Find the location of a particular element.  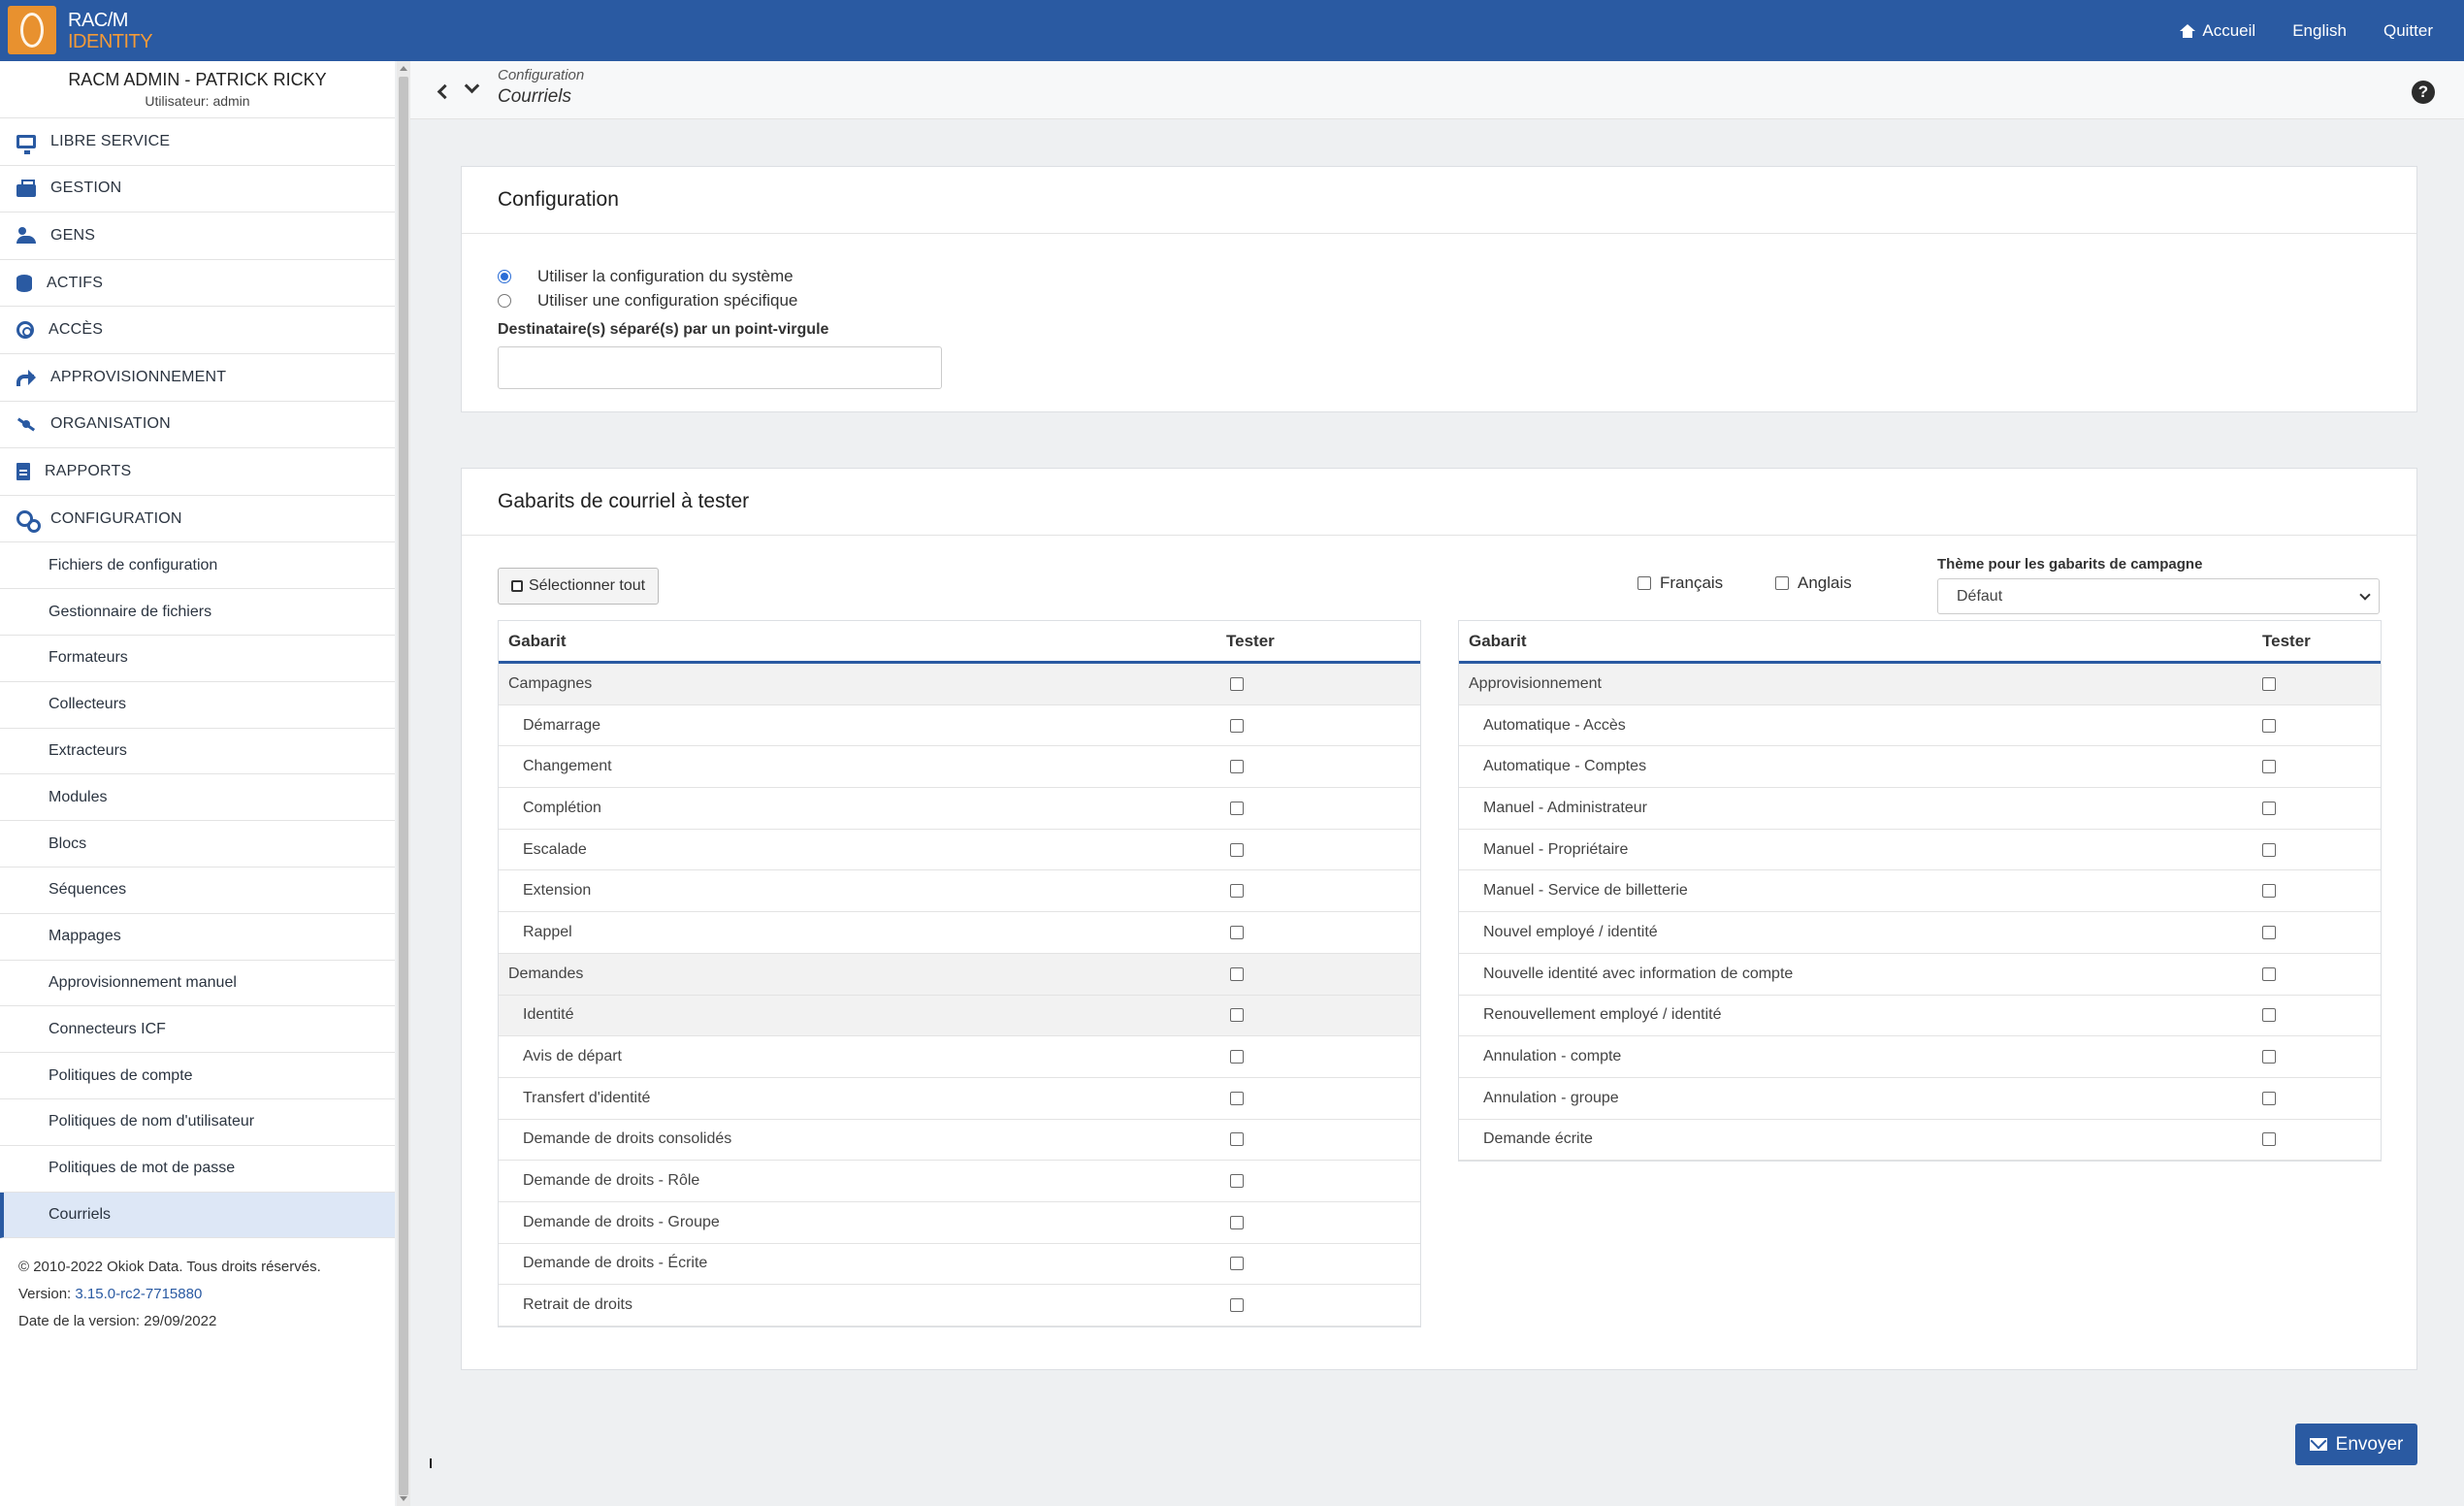

sidebar-item-gestion: GESTION is located at coordinates (197, 189).